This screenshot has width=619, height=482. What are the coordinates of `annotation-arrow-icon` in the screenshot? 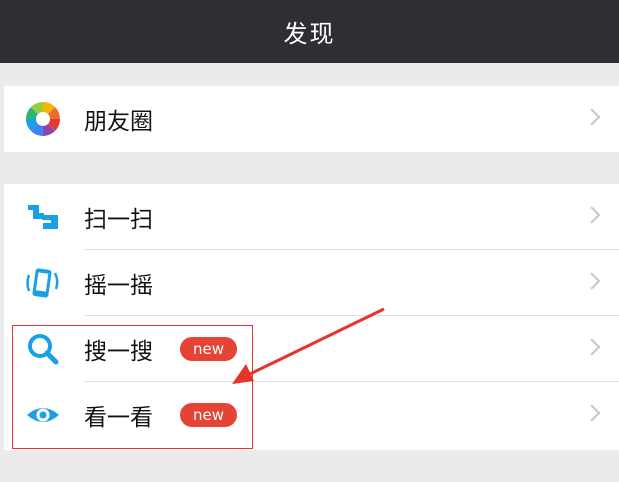 It's located at (308, 345).